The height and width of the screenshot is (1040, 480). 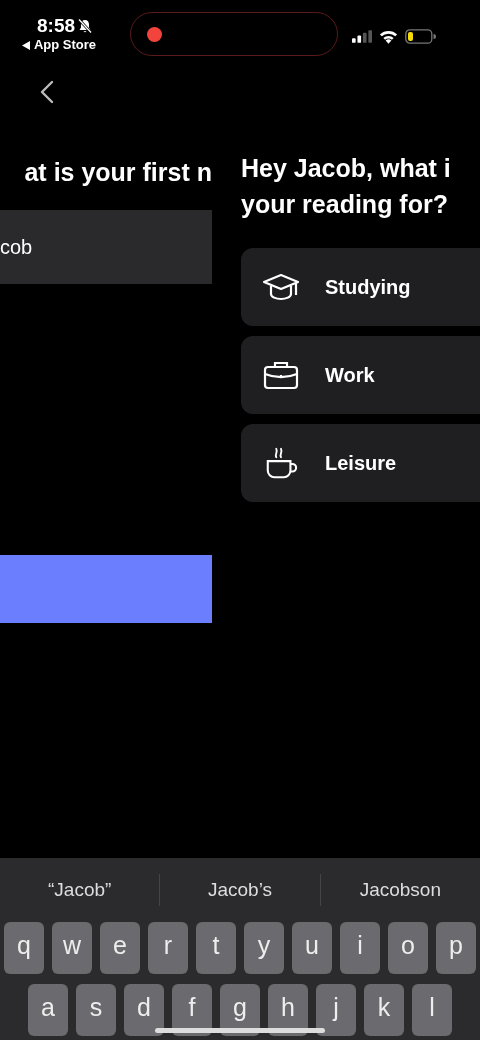 I want to click on back-to-app-label: App Store, so click(x=65, y=45).